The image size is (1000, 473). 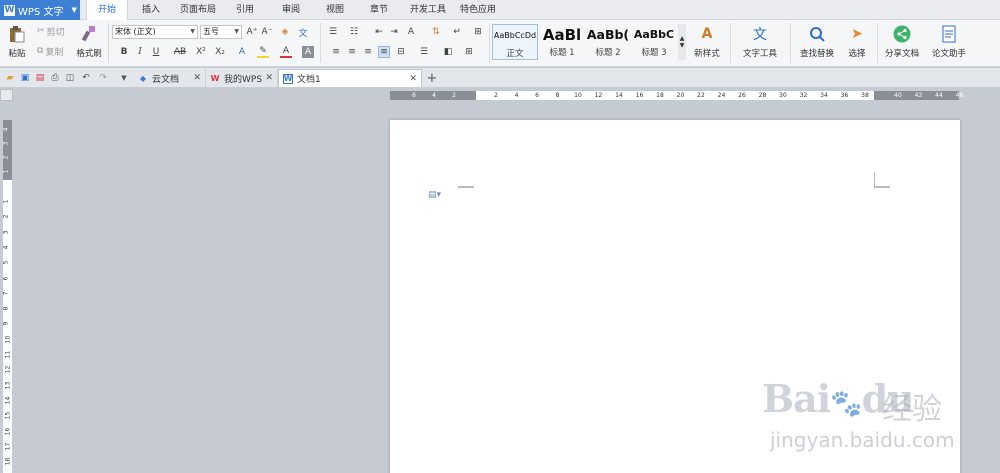 What do you see at coordinates (857, 41) in the screenshot?
I see `select-button: ➤ 选择` at bounding box center [857, 41].